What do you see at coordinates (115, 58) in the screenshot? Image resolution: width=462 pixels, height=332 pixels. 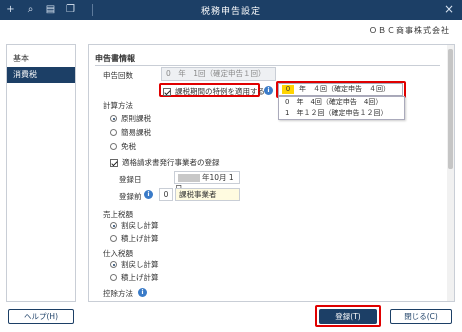 I see `section-title: 申告書情報` at bounding box center [115, 58].